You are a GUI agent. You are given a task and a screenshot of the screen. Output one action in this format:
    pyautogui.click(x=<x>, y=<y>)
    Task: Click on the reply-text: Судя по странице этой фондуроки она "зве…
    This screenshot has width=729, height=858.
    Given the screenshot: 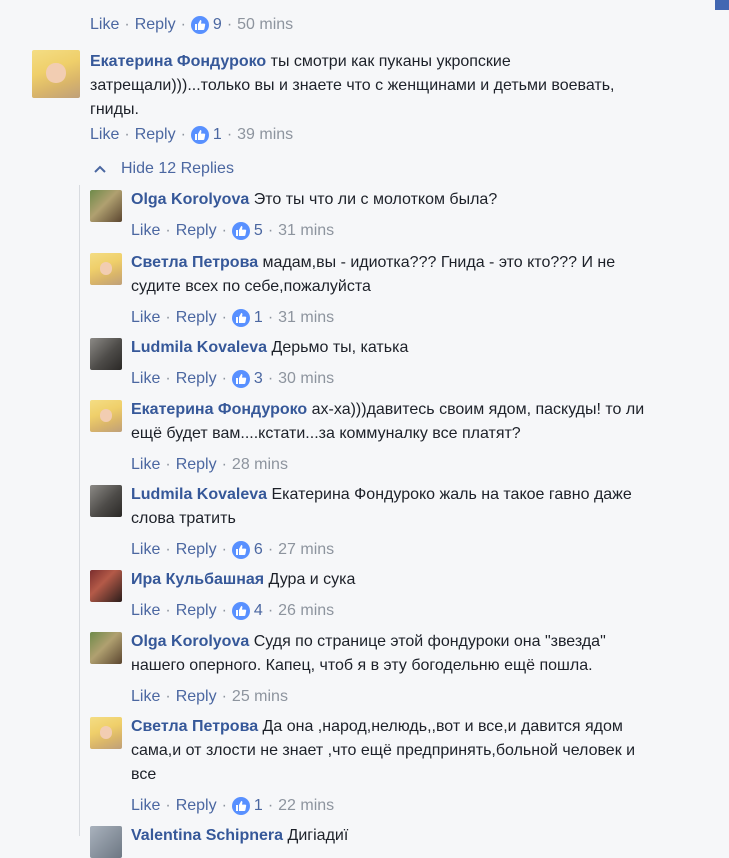 What is the action you would take?
    pyautogui.click(x=429, y=641)
    